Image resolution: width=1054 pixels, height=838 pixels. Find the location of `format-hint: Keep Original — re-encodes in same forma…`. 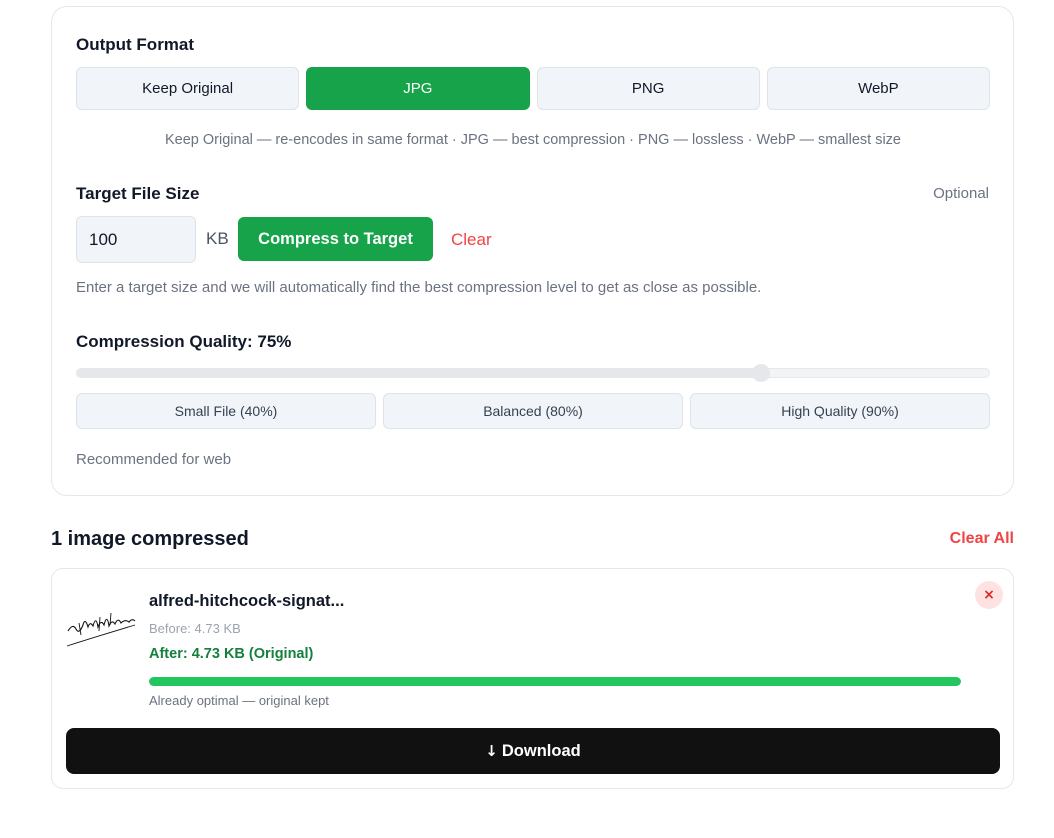

format-hint: Keep Original — re-encodes in same forma… is located at coordinates (533, 140).